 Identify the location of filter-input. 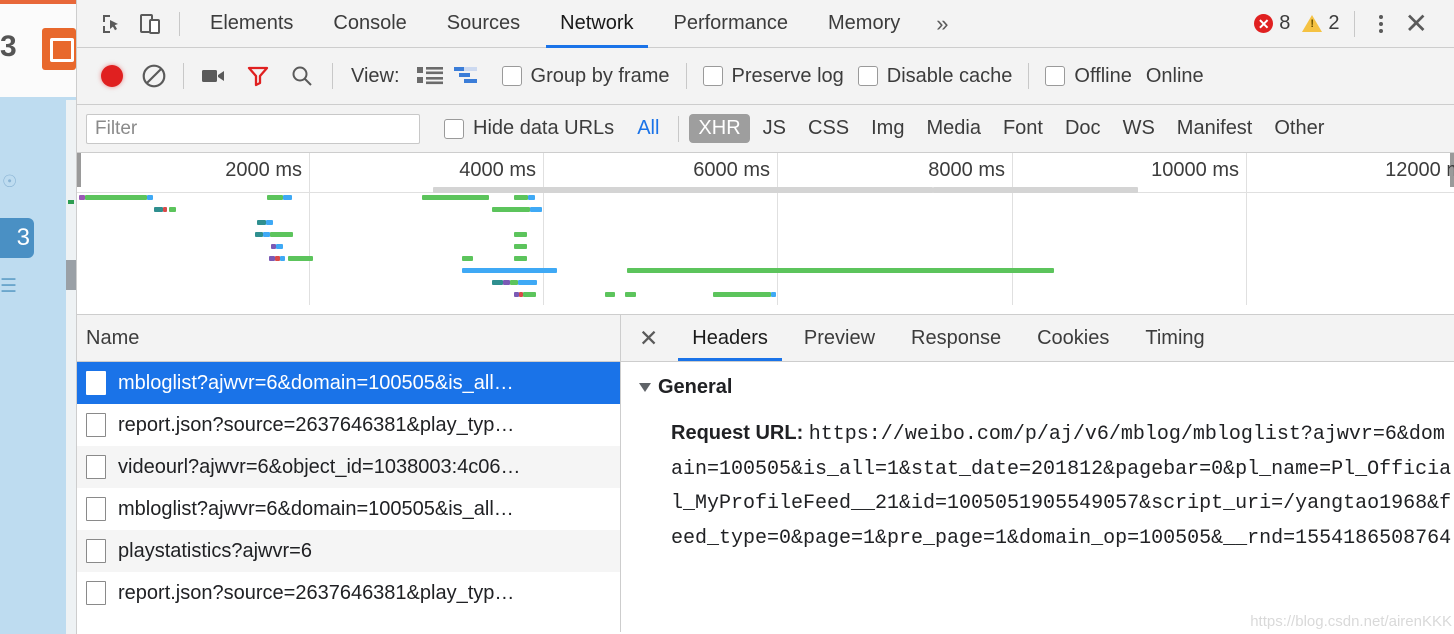
(253, 128).